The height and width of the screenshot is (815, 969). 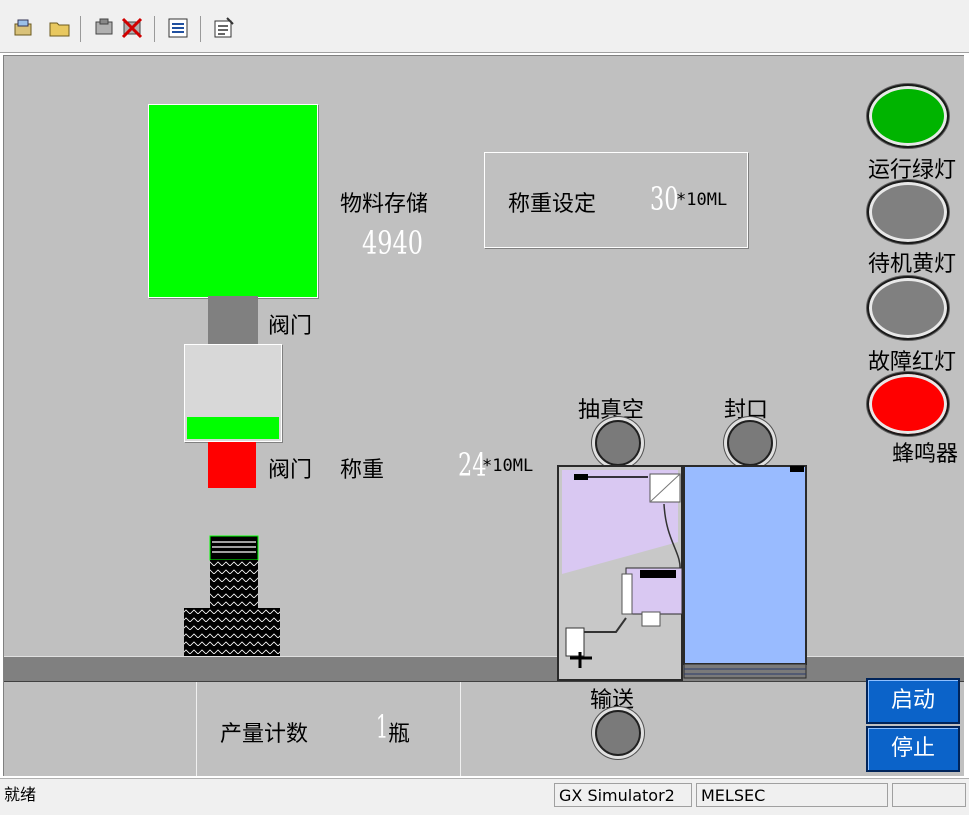 I want to click on weigh-hopper, so click(x=233, y=393).